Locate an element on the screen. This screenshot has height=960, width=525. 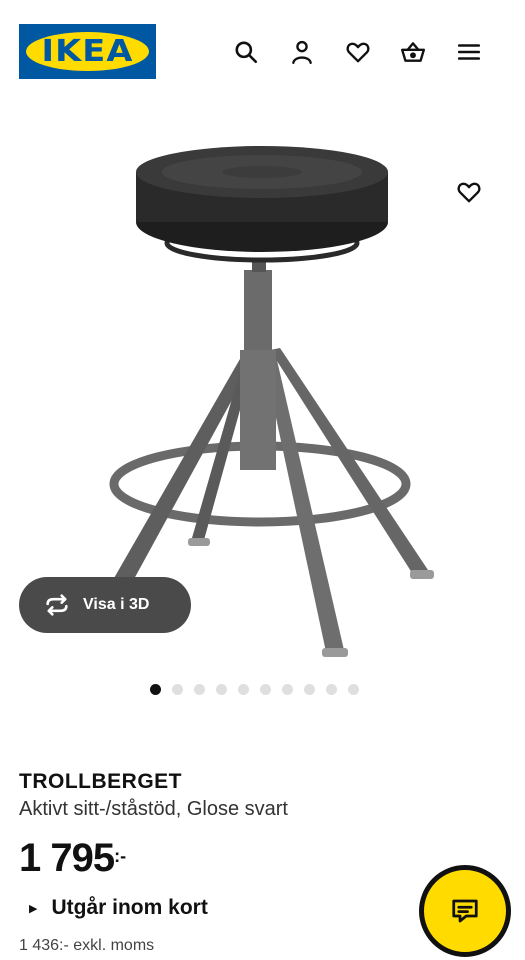
triangle-right-icon: ▶ is located at coordinates (33, 908).